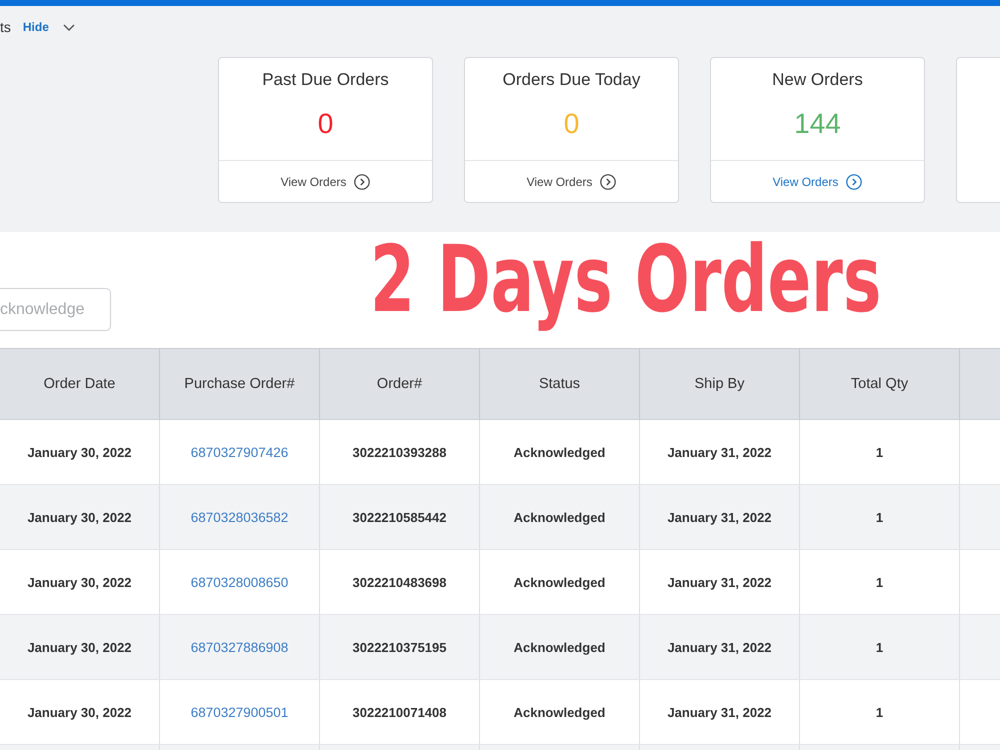 The height and width of the screenshot is (750, 1000). What do you see at coordinates (626, 279) in the screenshot?
I see `annotation-text: 2 Days Orders` at bounding box center [626, 279].